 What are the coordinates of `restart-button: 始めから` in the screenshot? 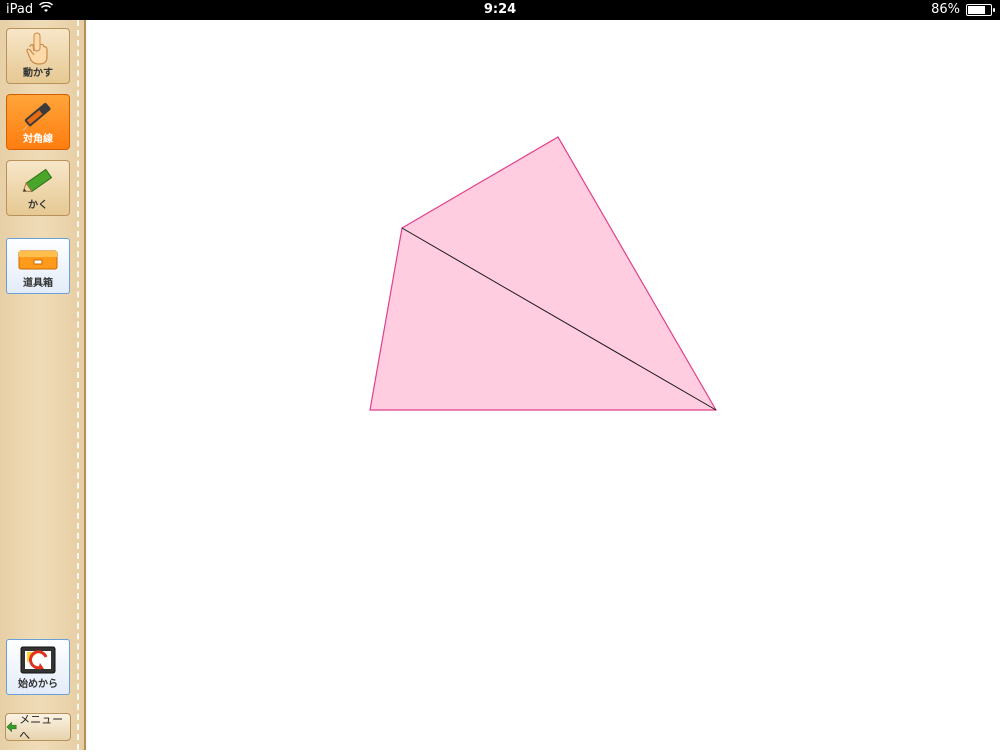 It's located at (38, 667).